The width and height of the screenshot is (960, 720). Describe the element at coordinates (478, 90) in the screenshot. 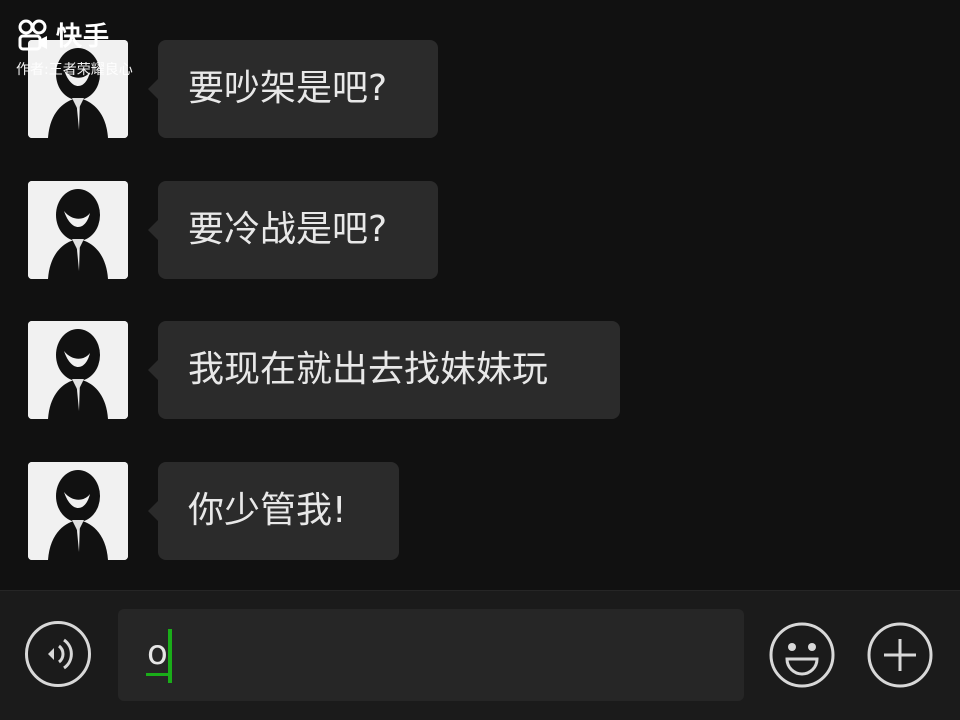

I see `message-item: 要吵架是吧?` at that location.